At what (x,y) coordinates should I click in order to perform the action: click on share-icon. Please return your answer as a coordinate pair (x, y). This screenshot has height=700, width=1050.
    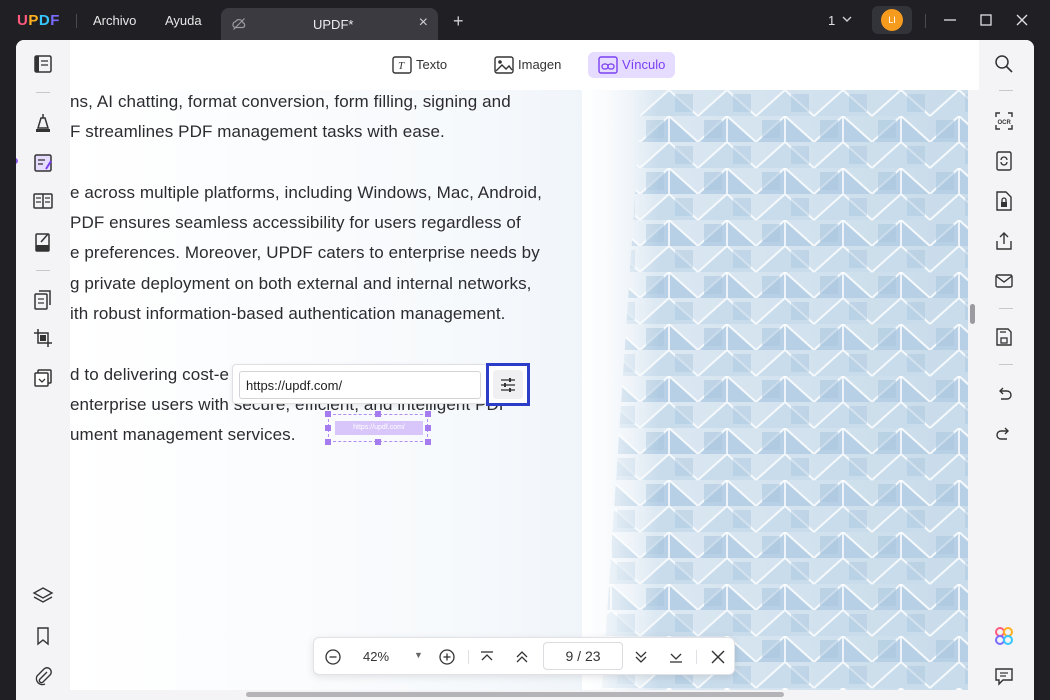
    Looking at the image, I should click on (1004, 241).